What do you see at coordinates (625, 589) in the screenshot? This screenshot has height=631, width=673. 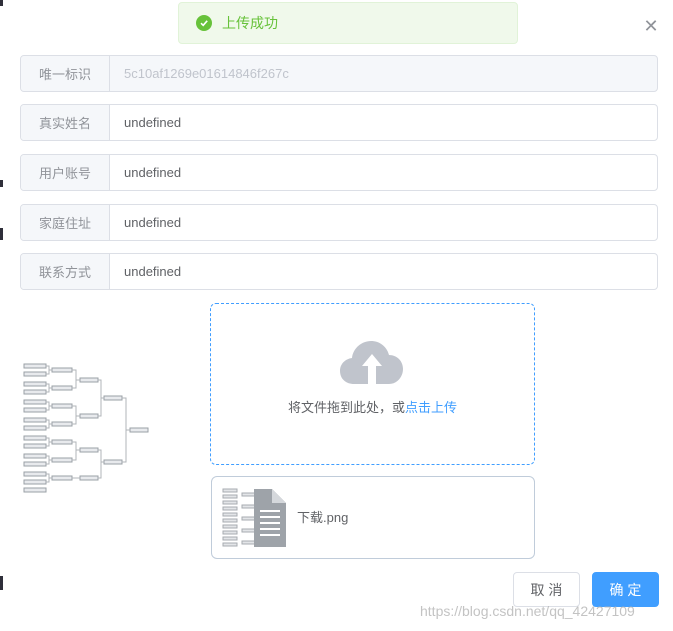 I see `confirm-button: 确 定` at bounding box center [625, 589].